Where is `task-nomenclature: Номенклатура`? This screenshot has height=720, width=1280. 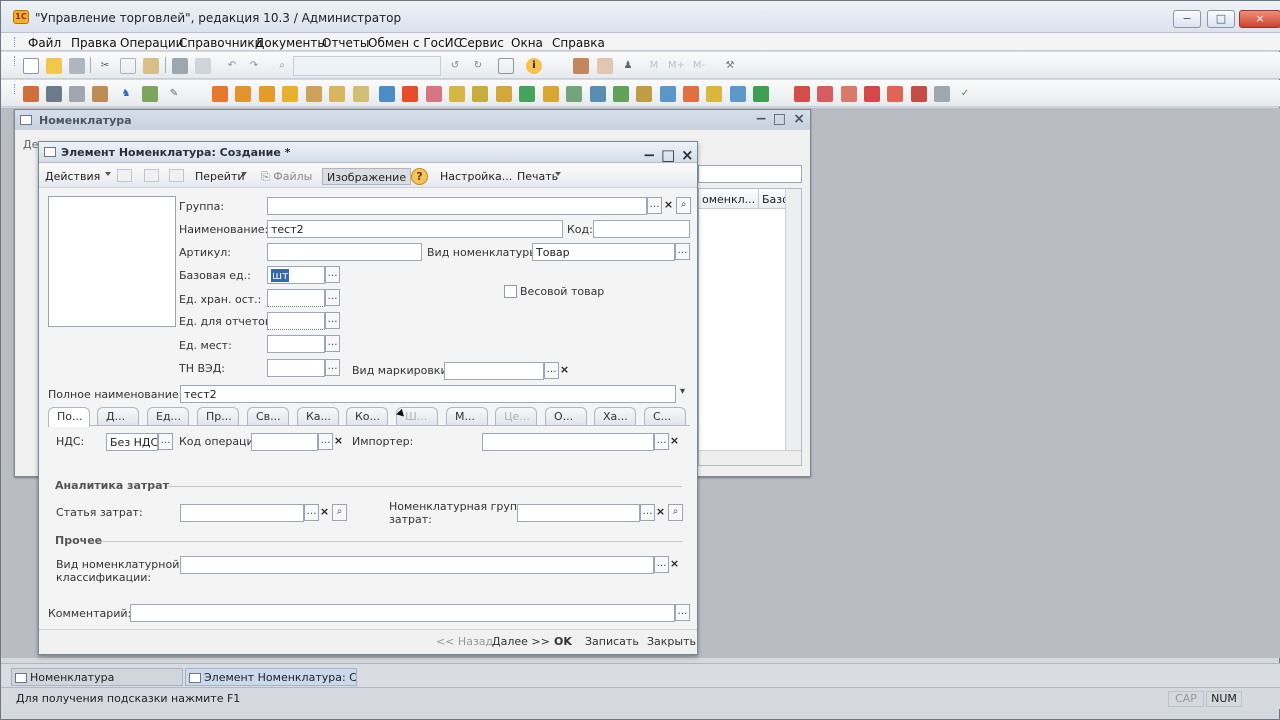
task-nomenclature: Номенклатура is located at coordinates (97, 677).